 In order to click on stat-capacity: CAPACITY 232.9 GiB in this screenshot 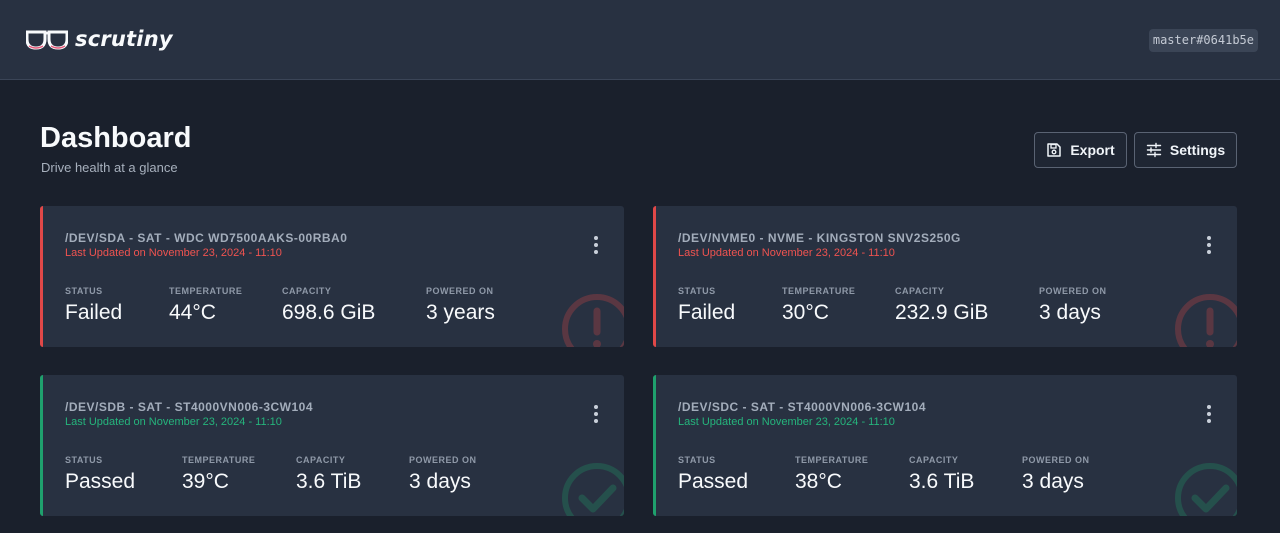, I will do `click(941, 305)`.